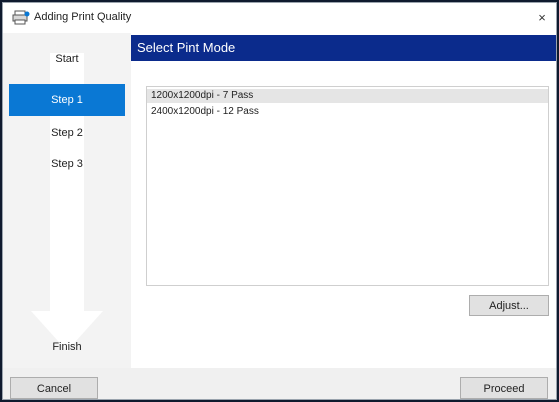 This screenshot has width=559, height=402. What do you see at coordinates (67, 347) in the screenshot?
I see `step-finish: Finish` at bounding box center [67, 347].